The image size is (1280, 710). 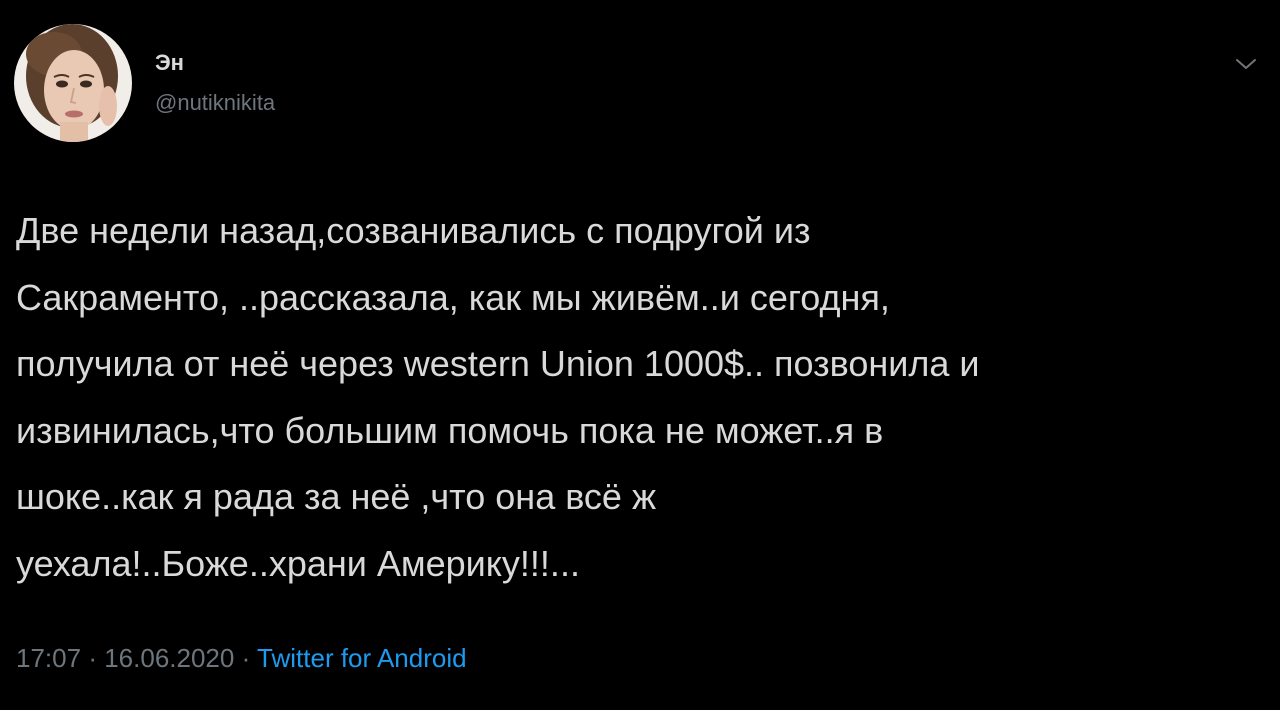 What do you see at coordinates (48, 658) in the screenshot?
I see `tweet-time: 17:07` at bounding box center [48, 658].